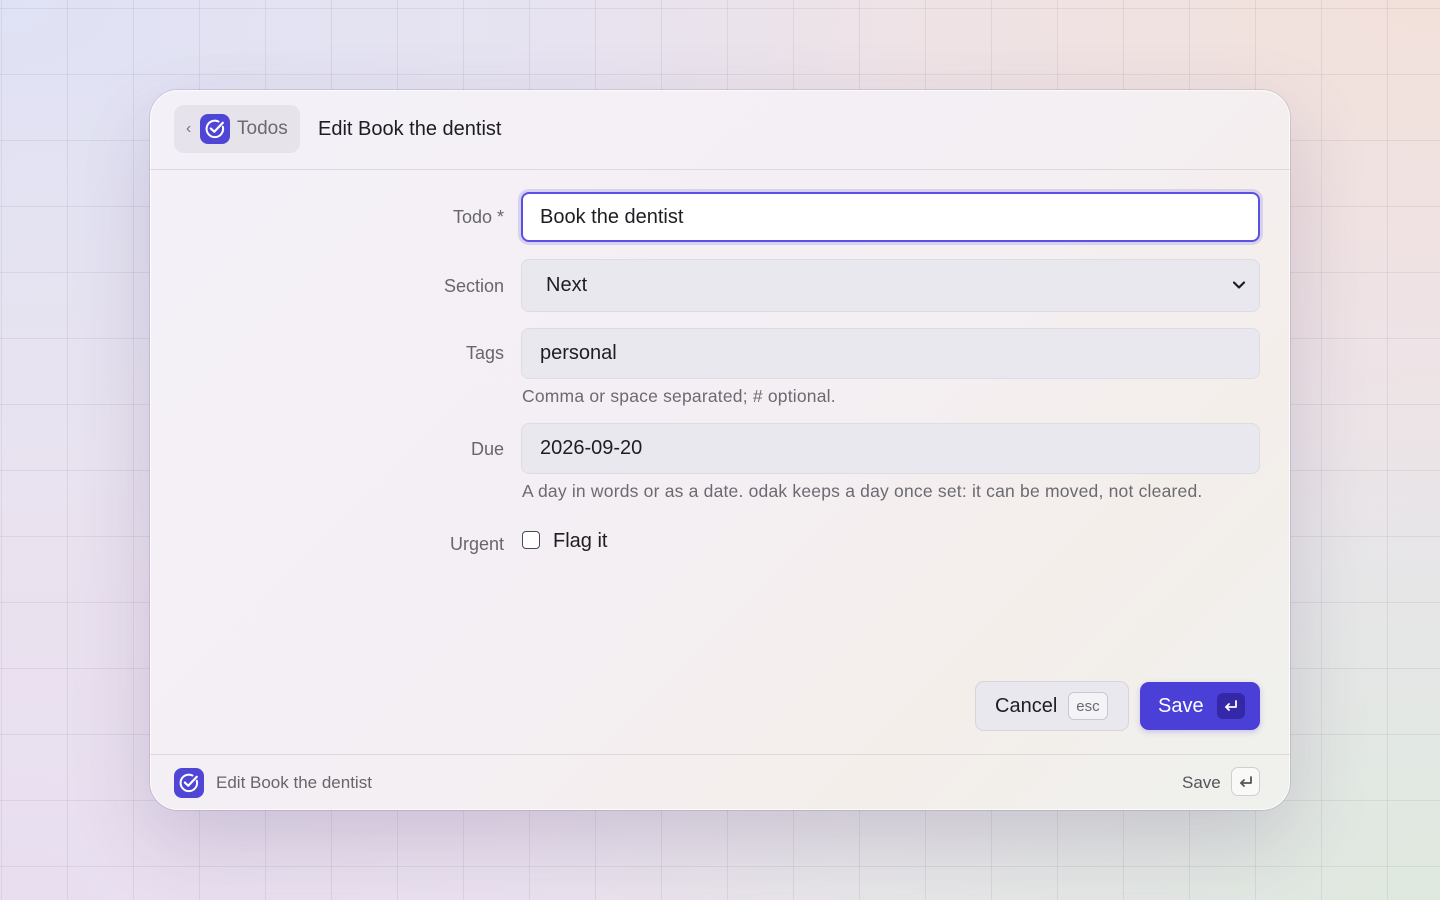 This screenshot has width=1440, height=900. Describe the element at coordinates (890, 448) in the screenshot. I see `due-input: 2026-09-20` at that location.